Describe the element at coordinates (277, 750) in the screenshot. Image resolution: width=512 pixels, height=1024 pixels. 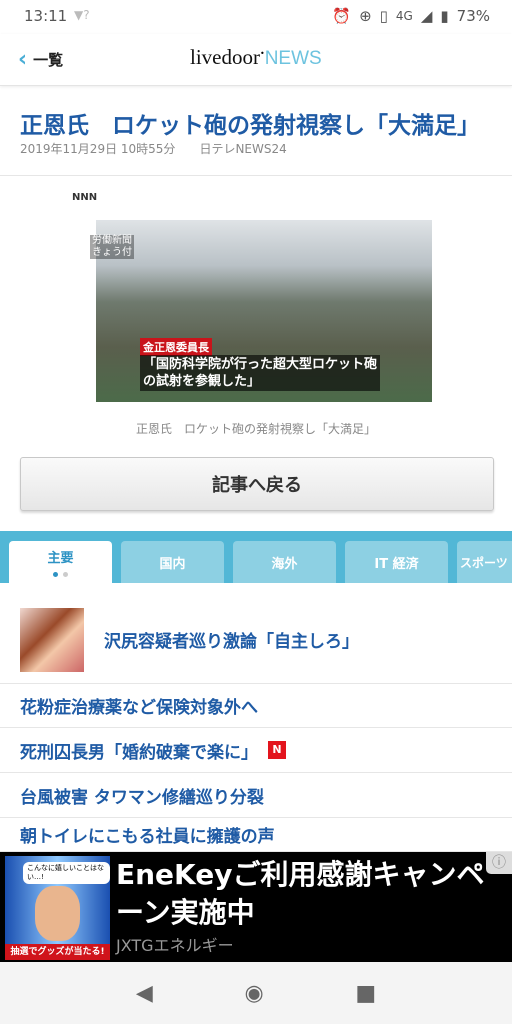
I see `new-badge: N` at that location.